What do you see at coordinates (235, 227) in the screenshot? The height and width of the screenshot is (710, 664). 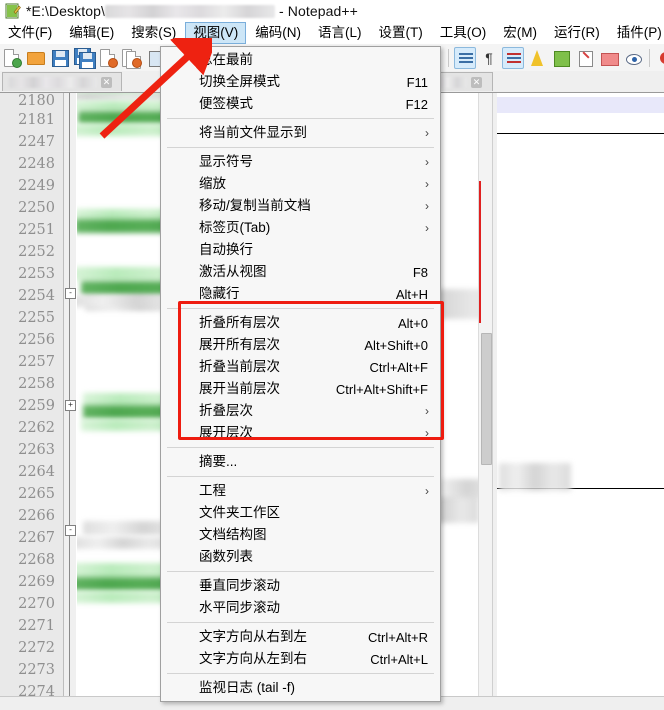 I see `menu-item-label: 标签页(Tab)` at bounding box center [235, 227].